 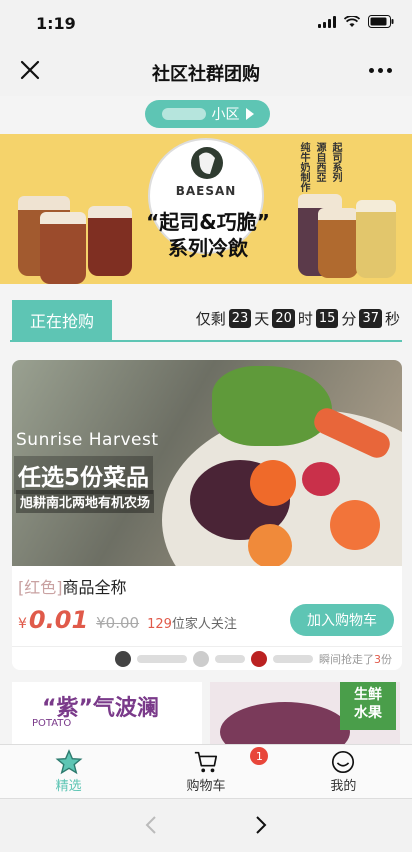 What do you see at coordinates (183, 114) in the screenshot?
I see `community-name-blurred` at bounding box center [183, 114].